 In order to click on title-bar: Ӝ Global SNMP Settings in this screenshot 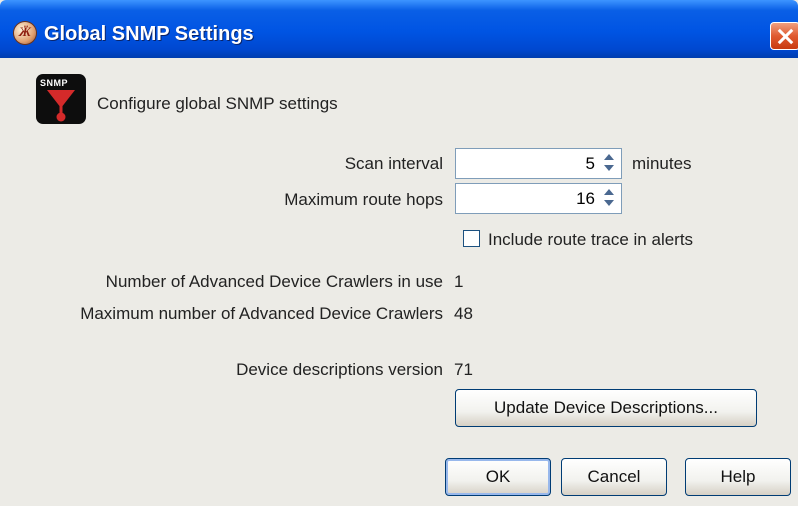, I will do `click(399, 29)`.